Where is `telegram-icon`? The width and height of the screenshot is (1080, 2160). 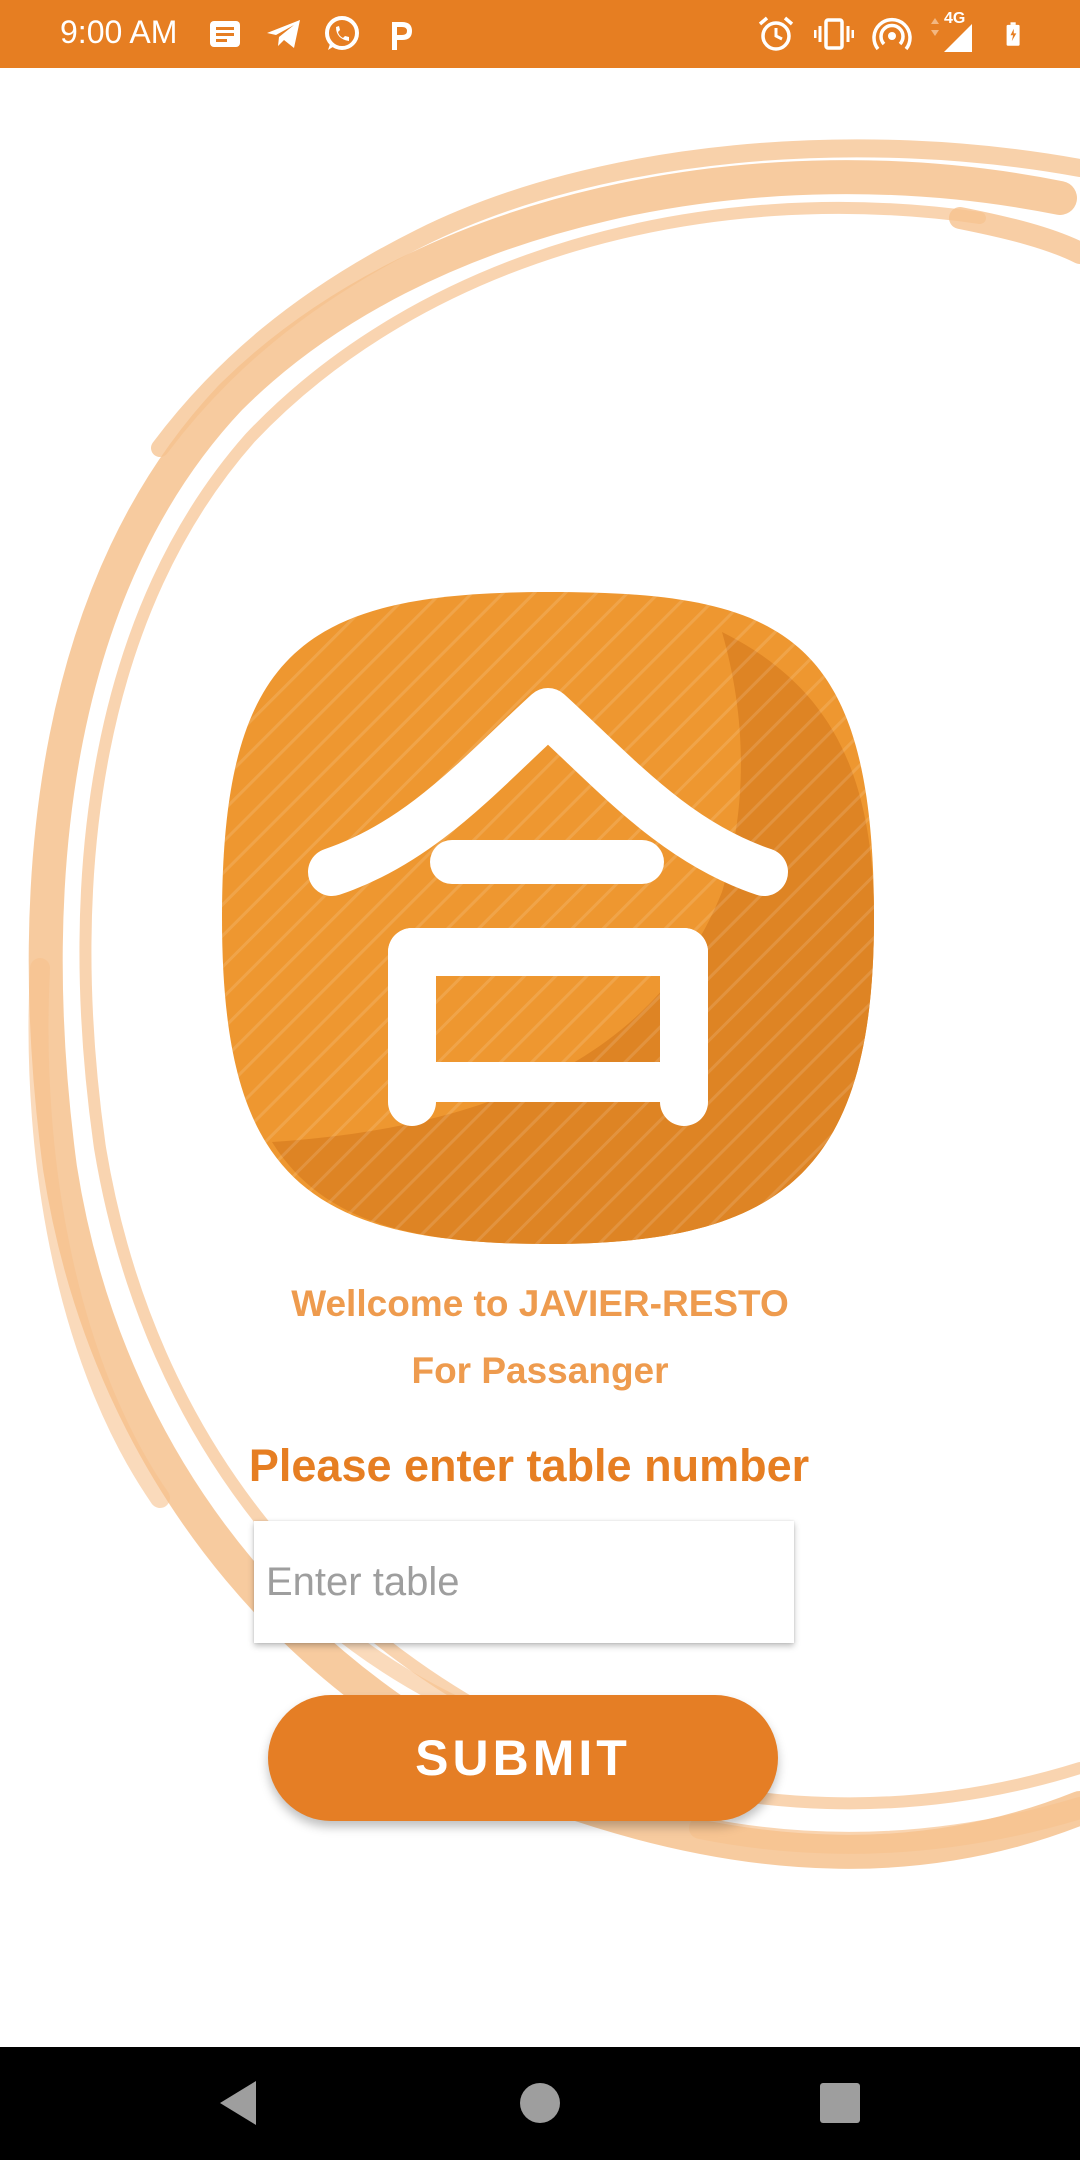 telegram-icon is located at coordinates (283, 34).